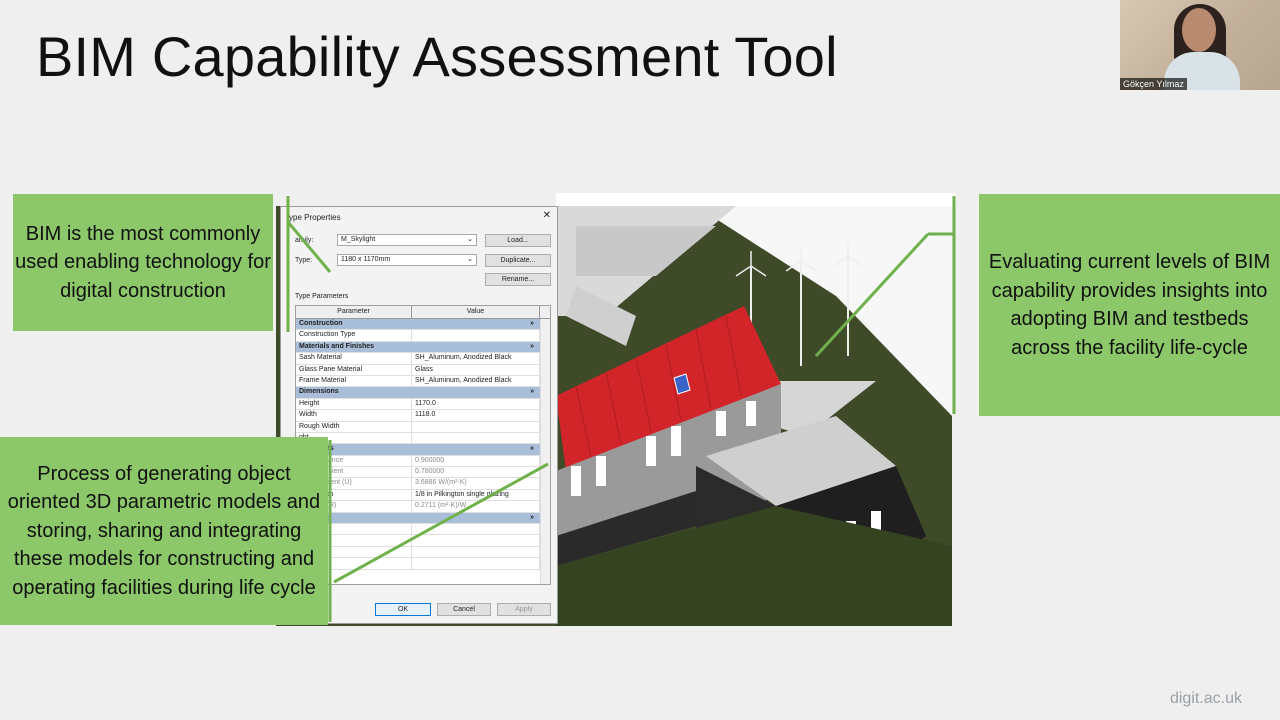 The image size is (1280, 720). I want to click on parameter-row: Width 1118.0, so click(423, 416).